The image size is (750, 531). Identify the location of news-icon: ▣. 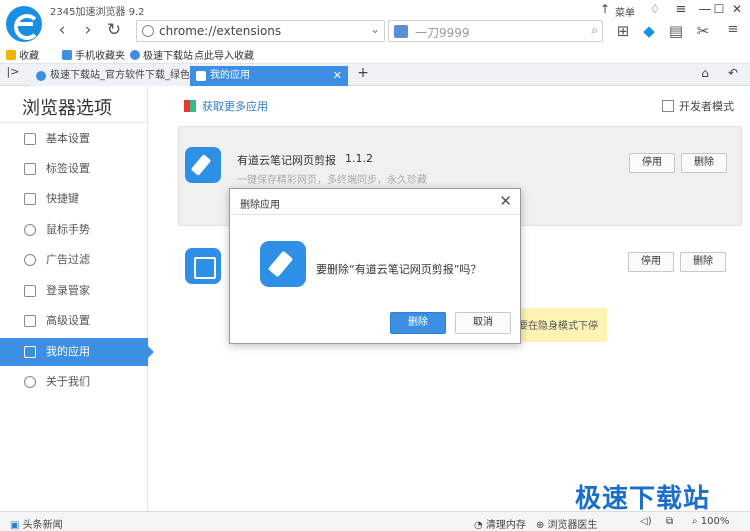
(16, 525).